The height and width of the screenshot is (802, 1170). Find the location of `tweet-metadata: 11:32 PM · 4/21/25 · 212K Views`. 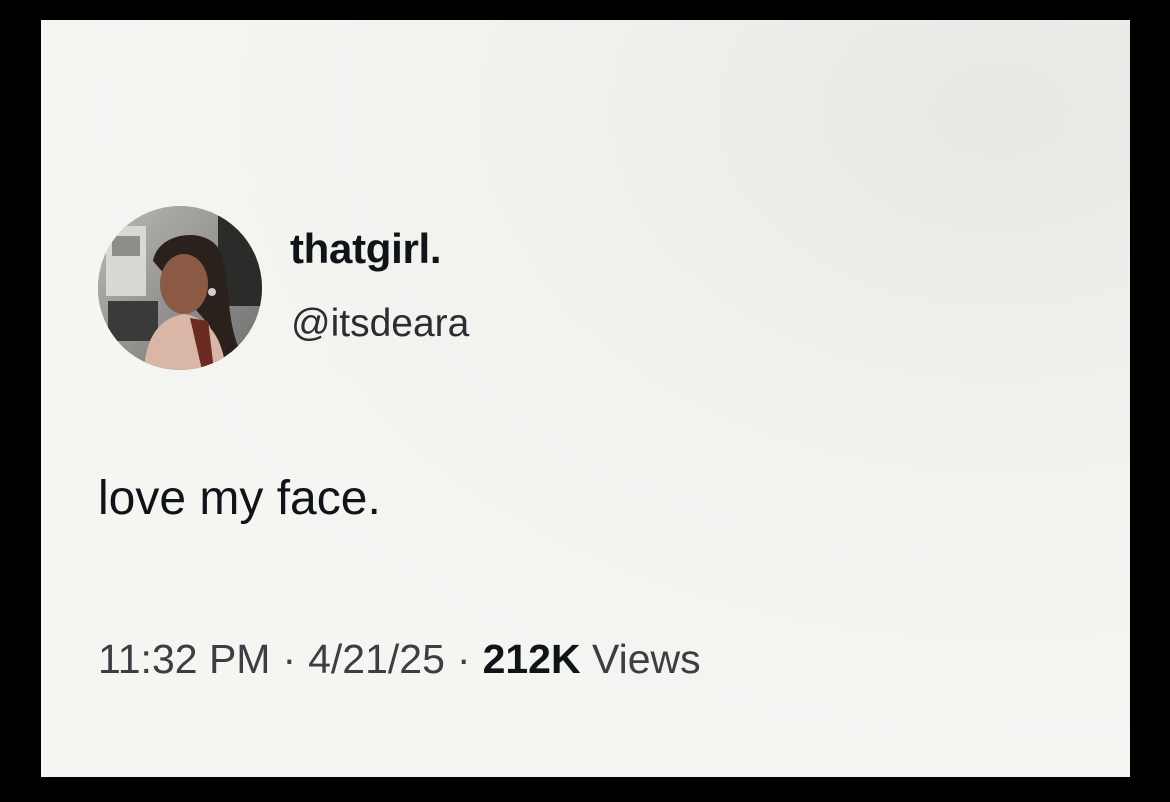

tweet-metadata: 11:32 PM · 4/21/25 · 212K Views is located at coordinates (399, 659).